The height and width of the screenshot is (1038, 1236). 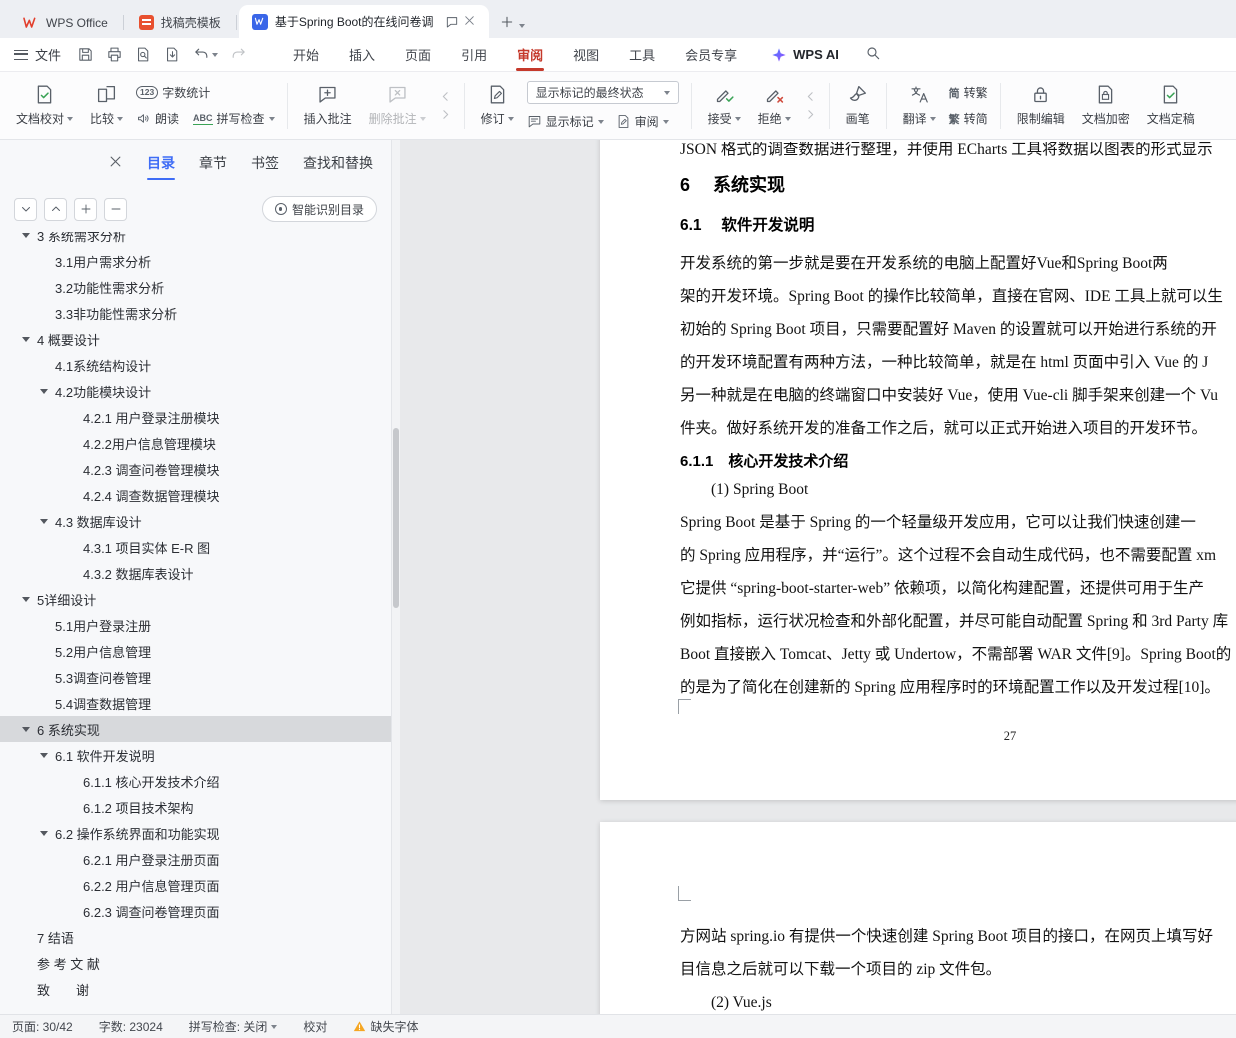 What do you see at coordinates (810, 114) in the screenshot?
I see `next-change-icon` at bounding box center [810, 114].